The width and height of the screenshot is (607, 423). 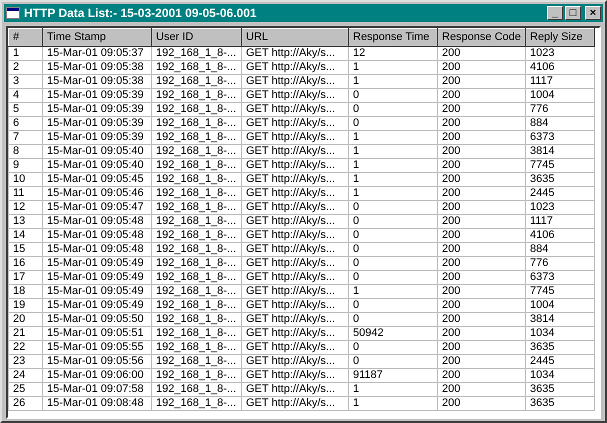 What do you see at coordinates (560, 291) in the screenshot?
I see `table-cell: 7745` at bounding box center [560, 291].